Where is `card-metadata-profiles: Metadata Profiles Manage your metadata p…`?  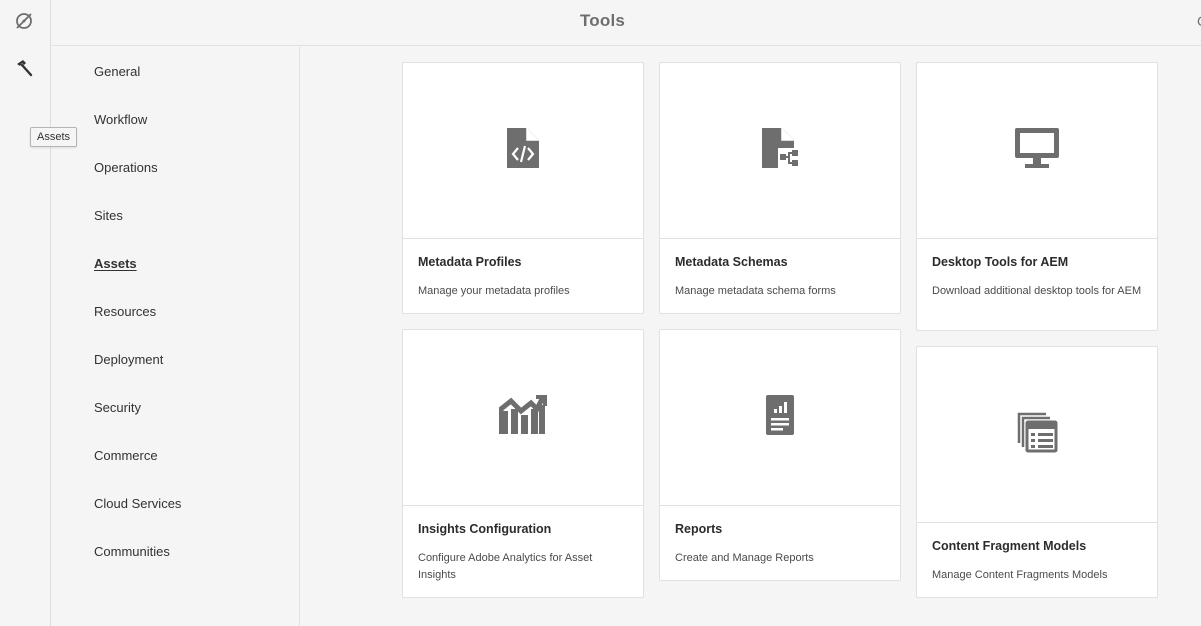
card-metadata-profiles: Metadata Profiles Manage your metadata p… is located at coordinates (523, 188).